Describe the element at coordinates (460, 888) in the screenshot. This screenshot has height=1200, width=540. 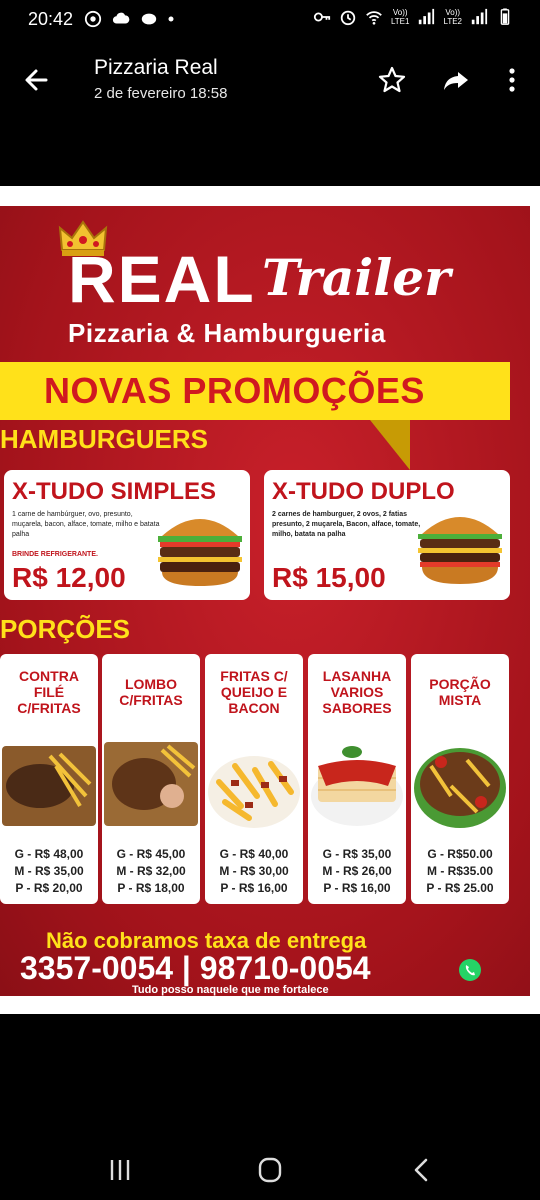
I see `price-p: P - R$ 25.00` at that location.